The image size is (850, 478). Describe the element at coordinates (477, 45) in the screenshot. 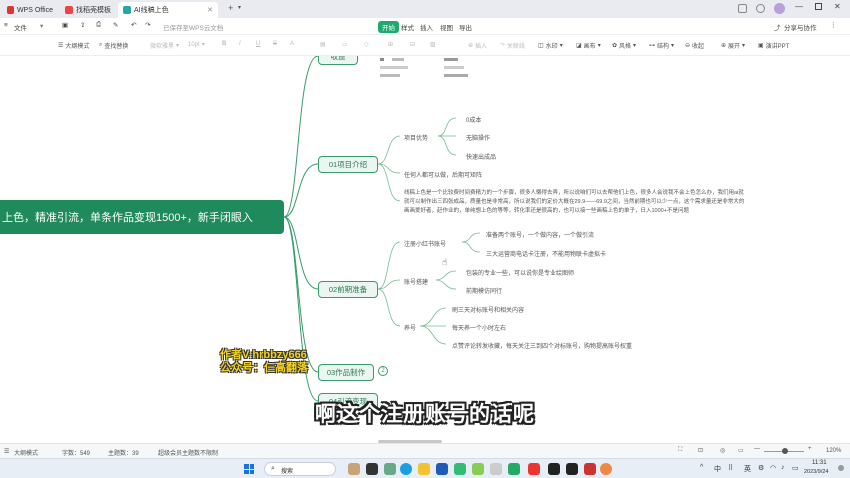

I see `insert-child-button: ⊕ 插入` at that location.